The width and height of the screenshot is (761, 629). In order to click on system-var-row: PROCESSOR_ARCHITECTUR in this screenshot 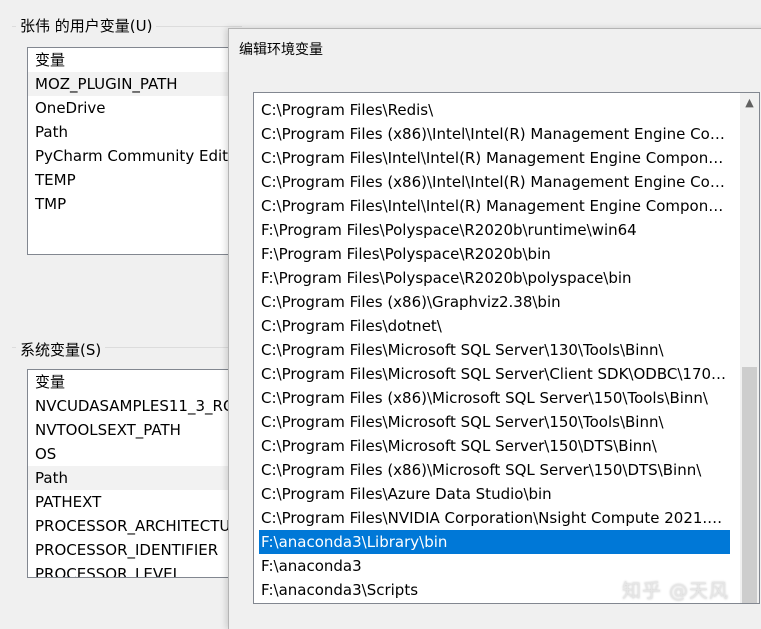, I will do `click(135, 526)`.